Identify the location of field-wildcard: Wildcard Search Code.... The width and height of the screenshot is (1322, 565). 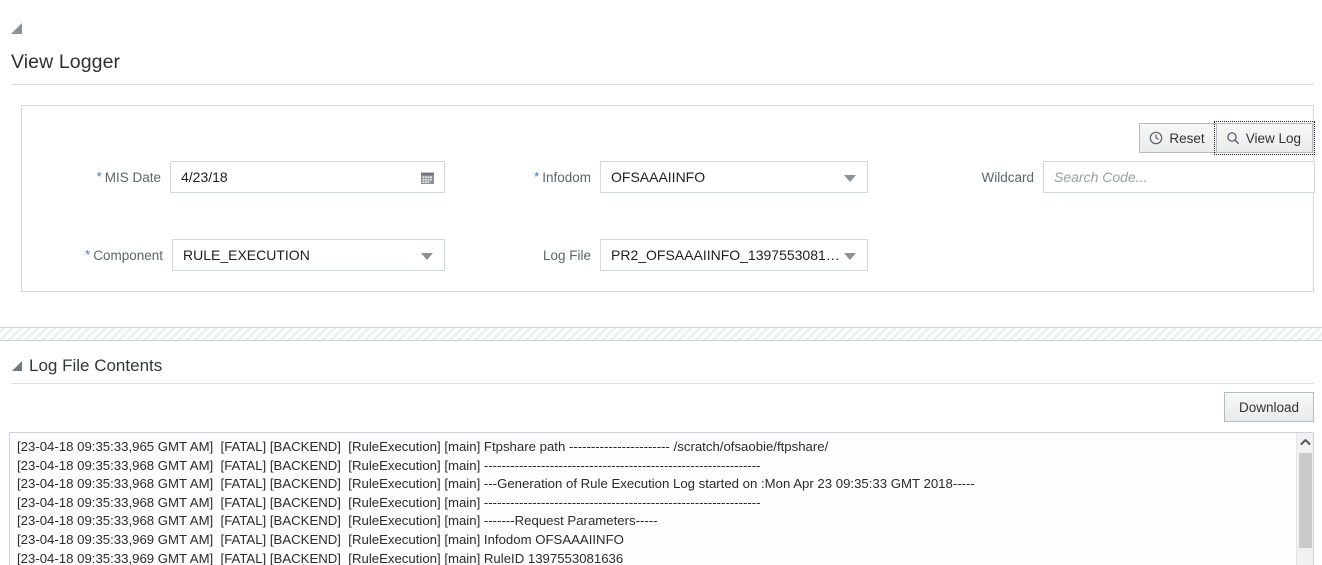
(1091, 177).